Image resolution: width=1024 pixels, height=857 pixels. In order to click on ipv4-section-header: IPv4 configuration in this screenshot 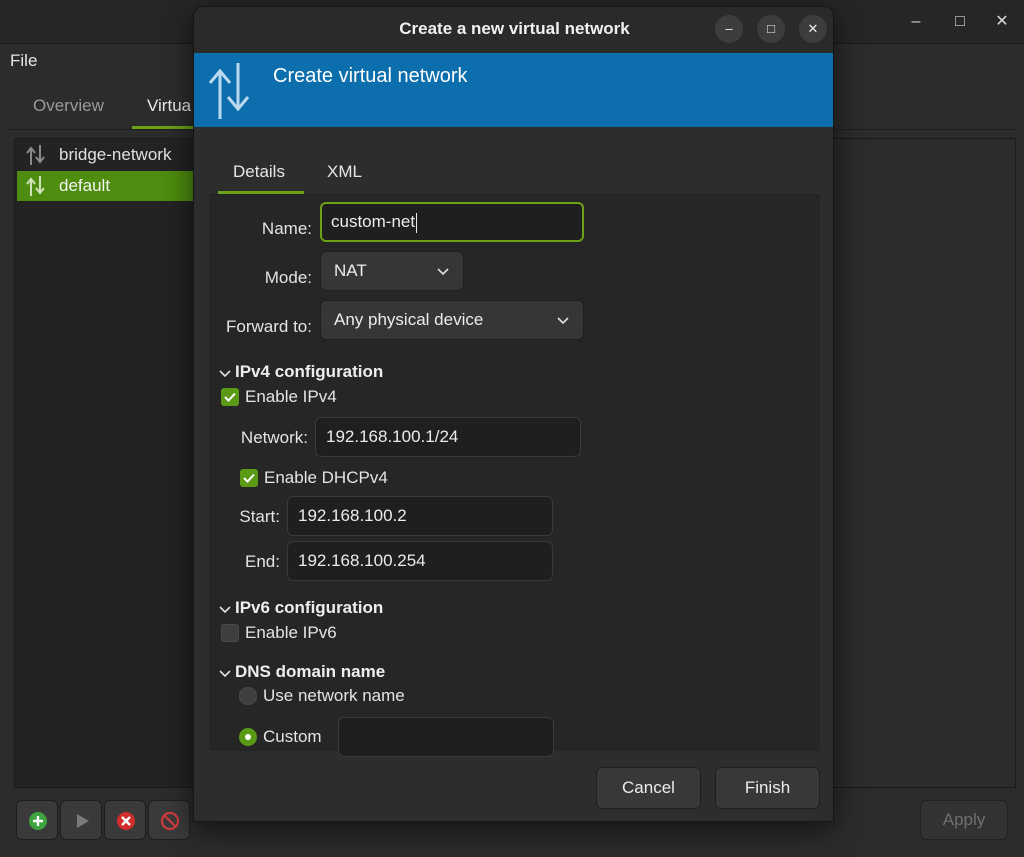, I will do `click(301, 372)`.